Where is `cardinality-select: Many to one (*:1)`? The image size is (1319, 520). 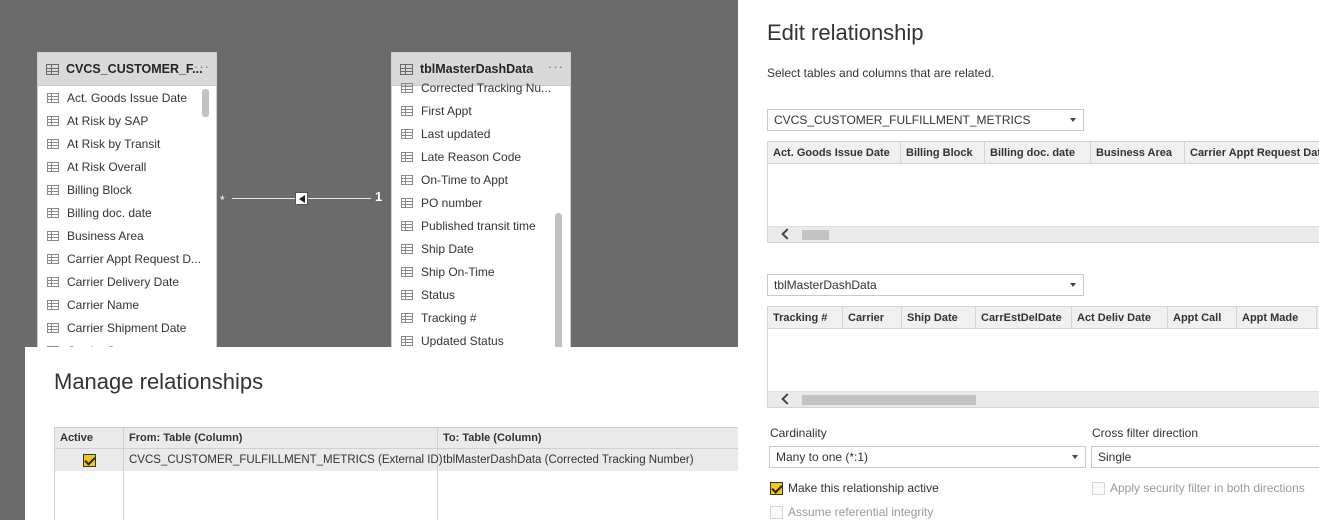 cardinality-select: Many to one (*:1) is located at coordinates (927, 457).